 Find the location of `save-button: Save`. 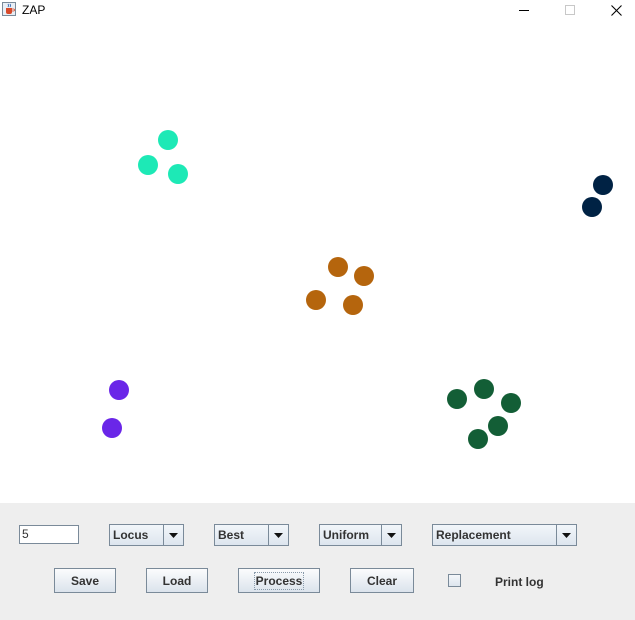

save-button: Save is located at coordinates (85, 580).